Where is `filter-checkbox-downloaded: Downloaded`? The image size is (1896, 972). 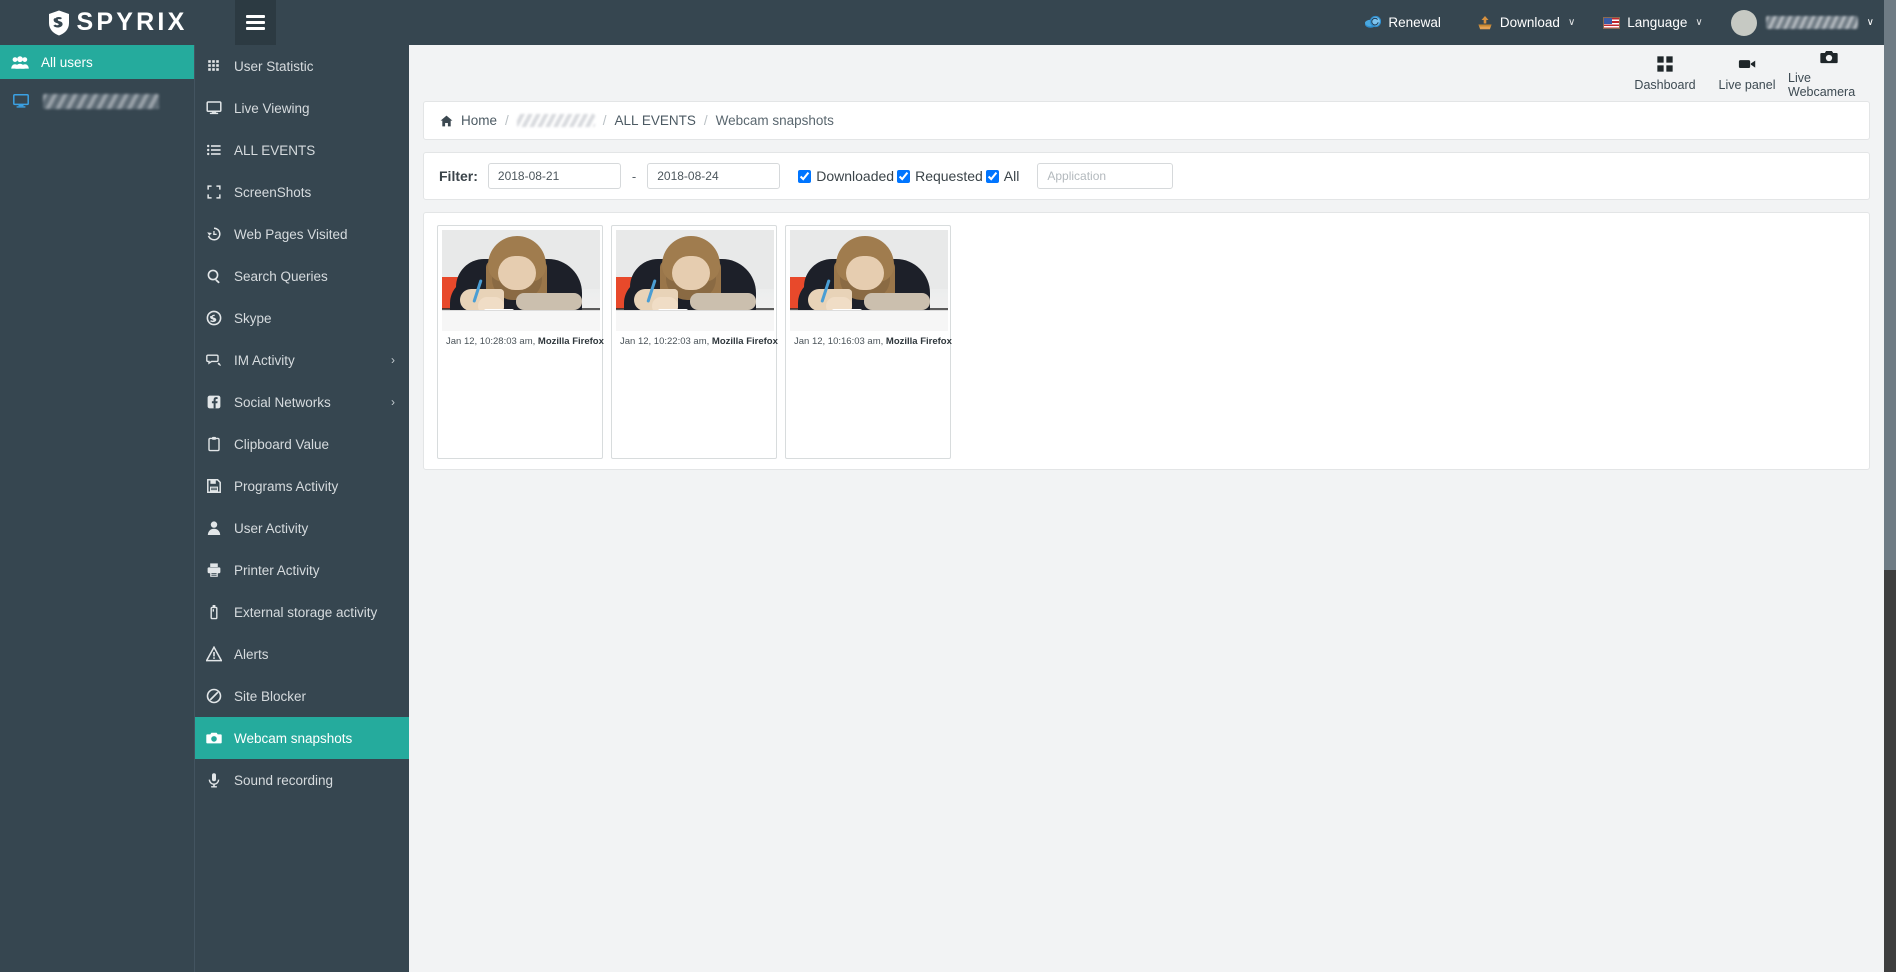 filter-checkbox-downloaded: Downloaded is located at coordinates (846, 176).